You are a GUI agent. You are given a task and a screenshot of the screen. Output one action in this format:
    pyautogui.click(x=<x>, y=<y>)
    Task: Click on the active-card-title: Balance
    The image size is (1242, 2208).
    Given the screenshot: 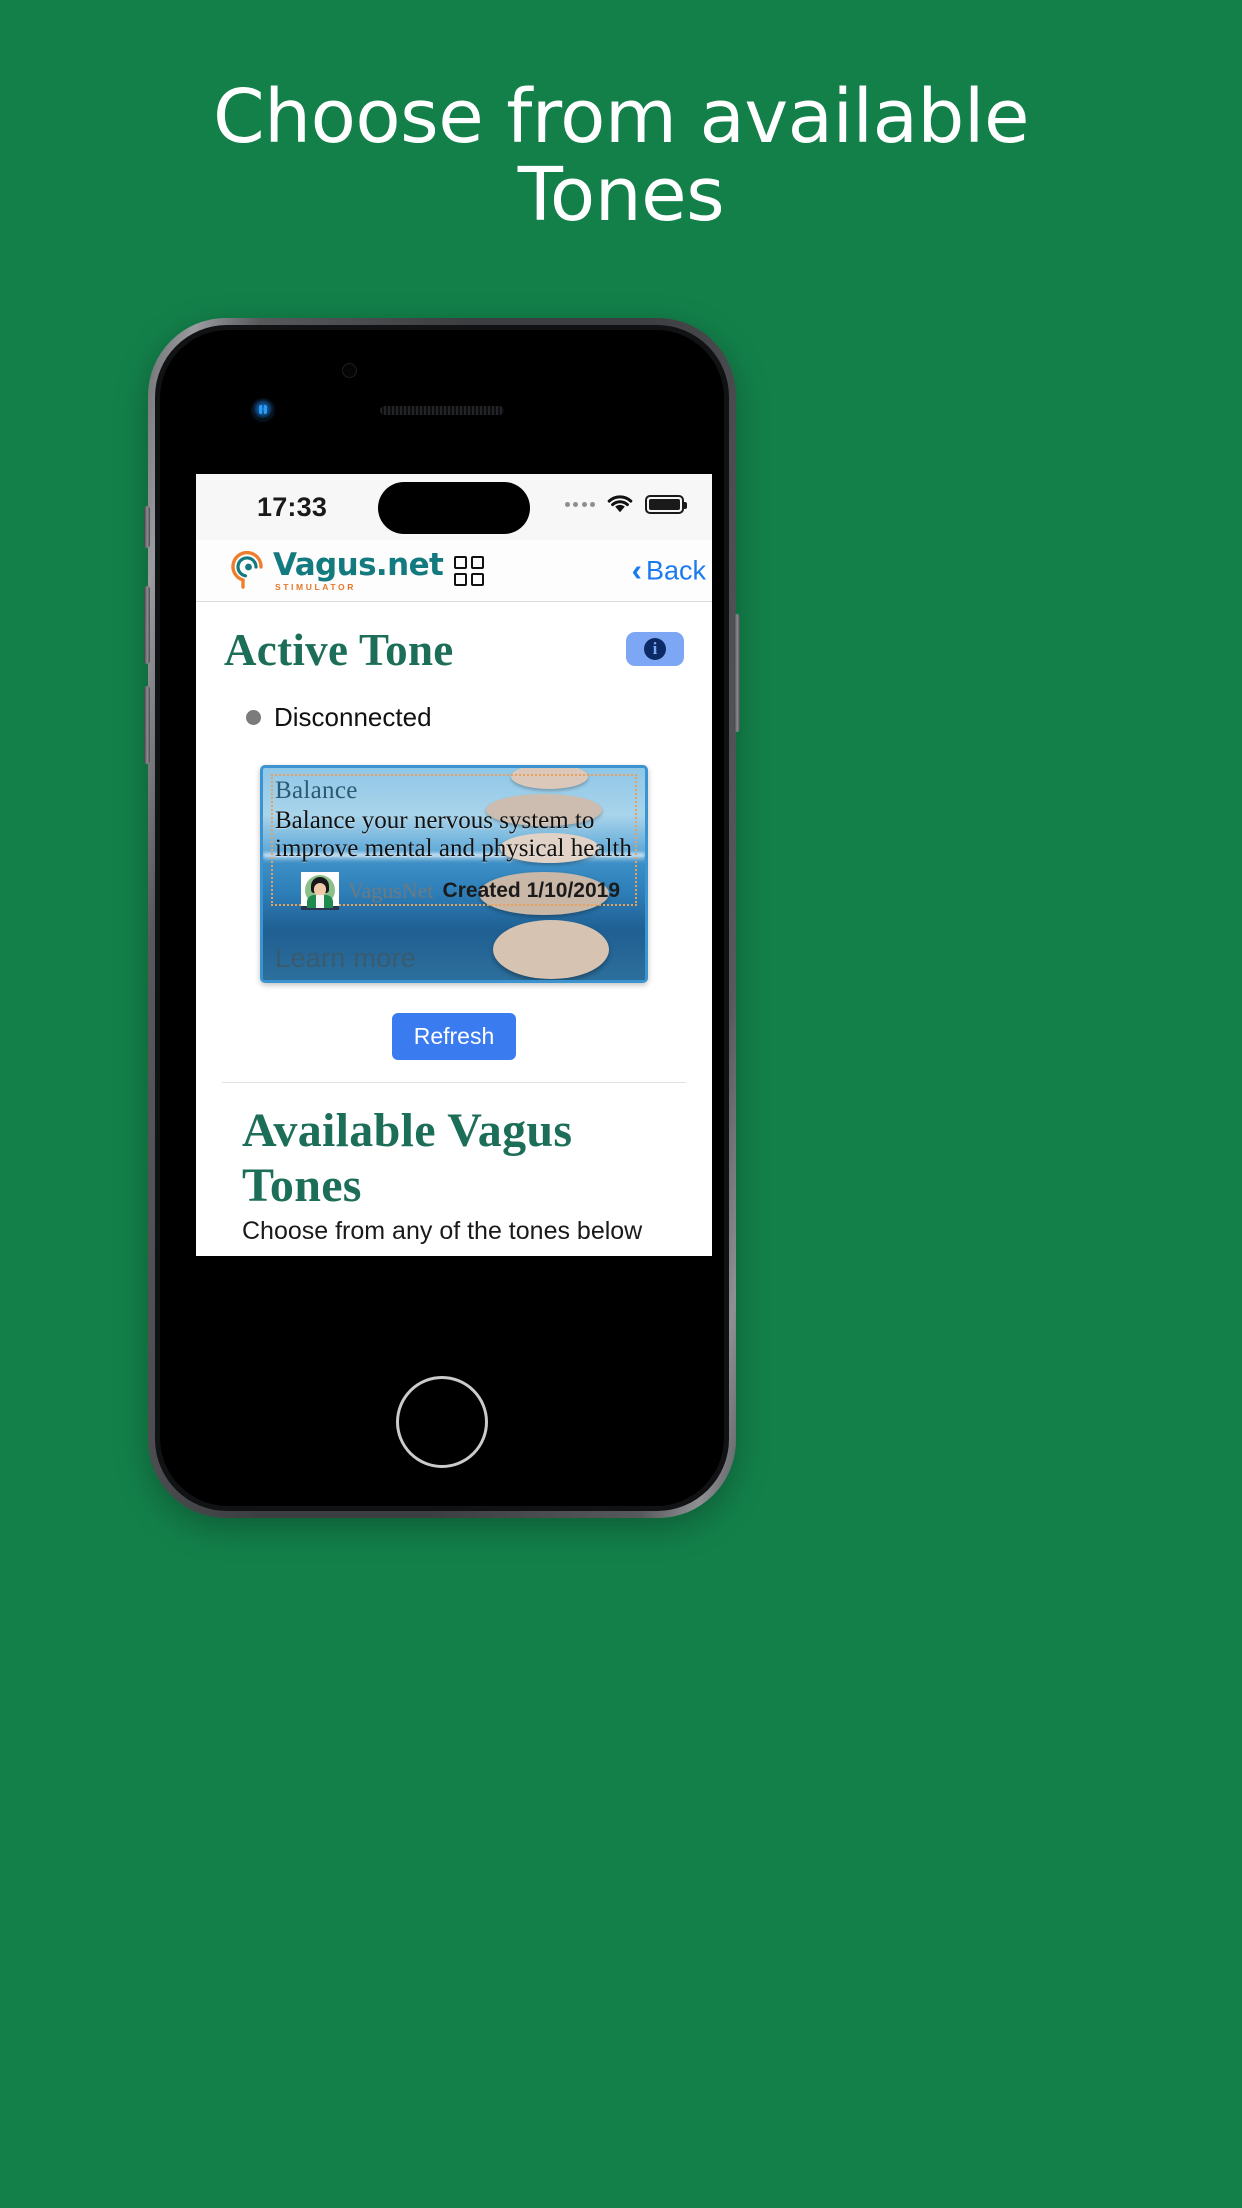 What is the action you would take?
    pyautogui.click(x=316, y=790)
    